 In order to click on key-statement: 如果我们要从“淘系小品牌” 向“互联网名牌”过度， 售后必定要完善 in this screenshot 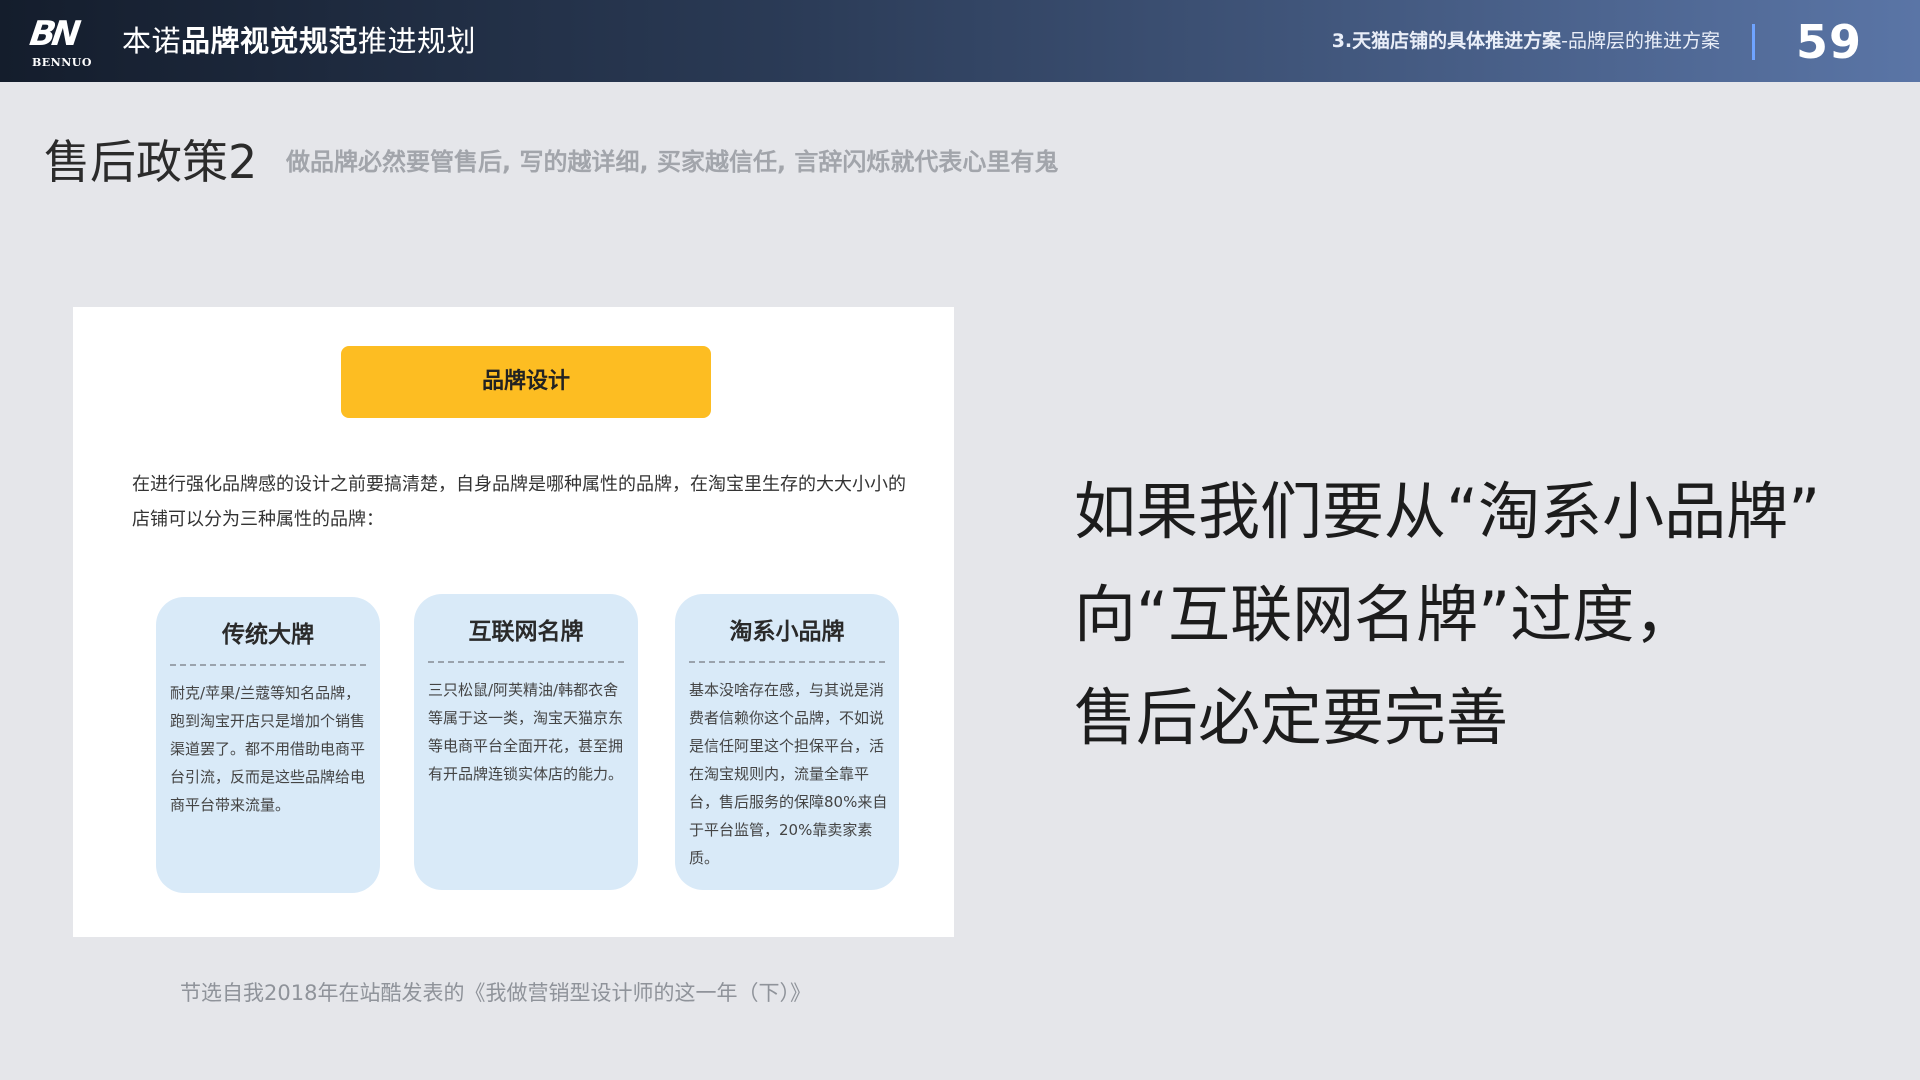, I will do `click(1484, 614)`.